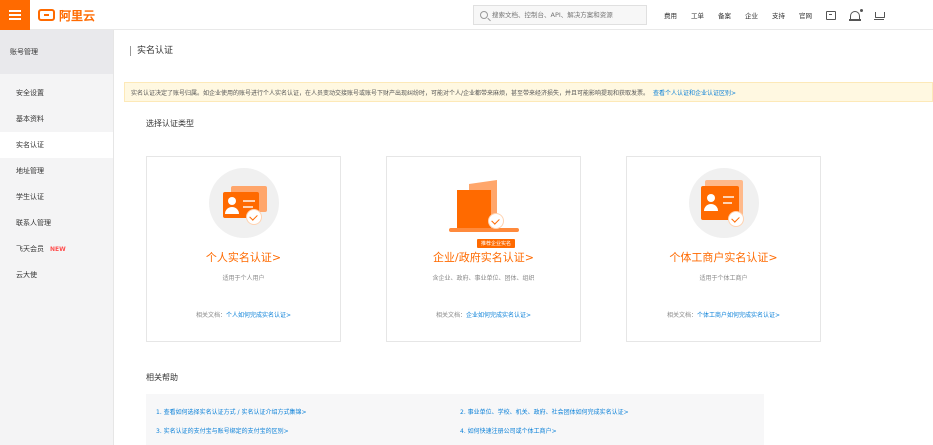 The image size is (933, 445). Describe the element at coordinates (723, 278) in the screenshot. I see `card-subtitle: 适用于个体工商户` at that location.